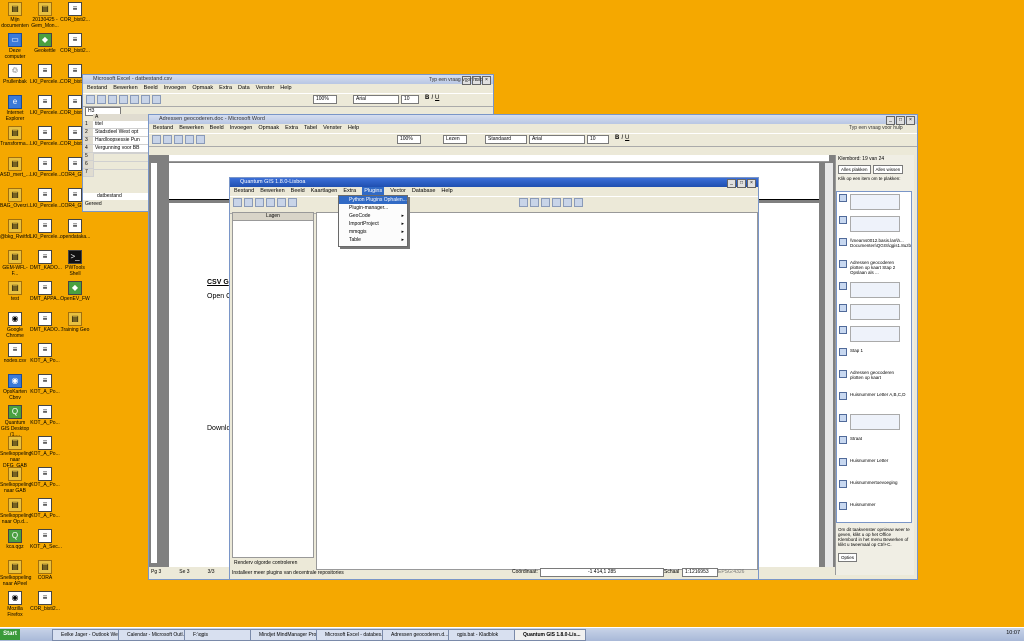  I want to click on italic-button: I, so click(622, 140).